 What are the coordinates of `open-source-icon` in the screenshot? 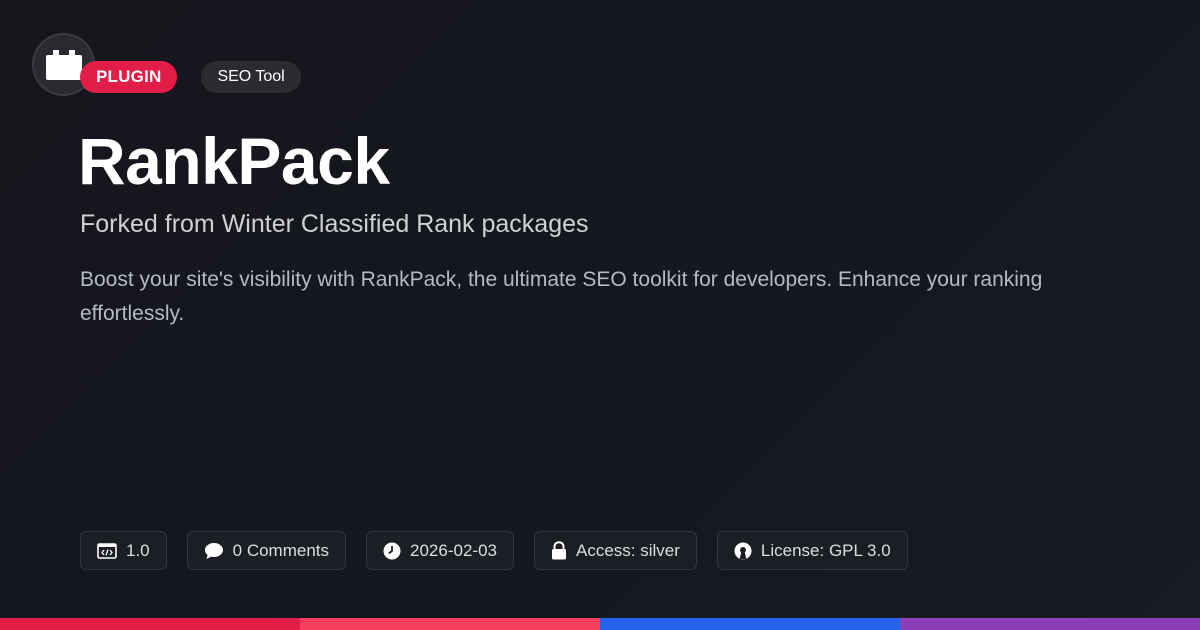 It's located at (743, 550).